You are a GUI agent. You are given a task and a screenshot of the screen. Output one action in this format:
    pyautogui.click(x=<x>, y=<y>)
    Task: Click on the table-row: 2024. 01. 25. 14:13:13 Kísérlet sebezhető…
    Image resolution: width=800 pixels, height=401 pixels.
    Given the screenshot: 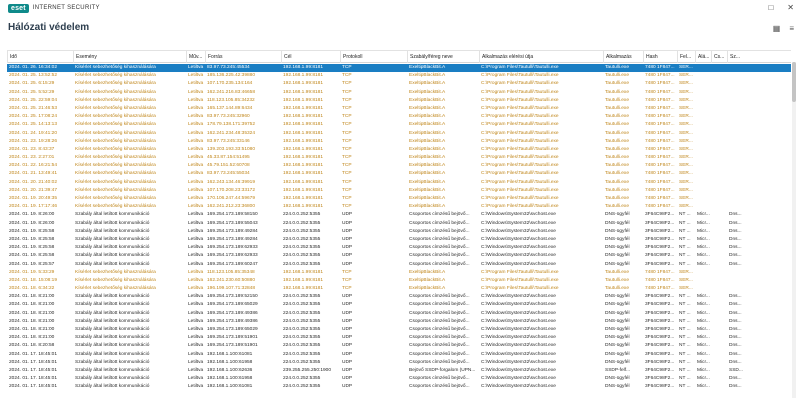 What is the action you would take?
    pyautogui.click(x=399, y=125)
    